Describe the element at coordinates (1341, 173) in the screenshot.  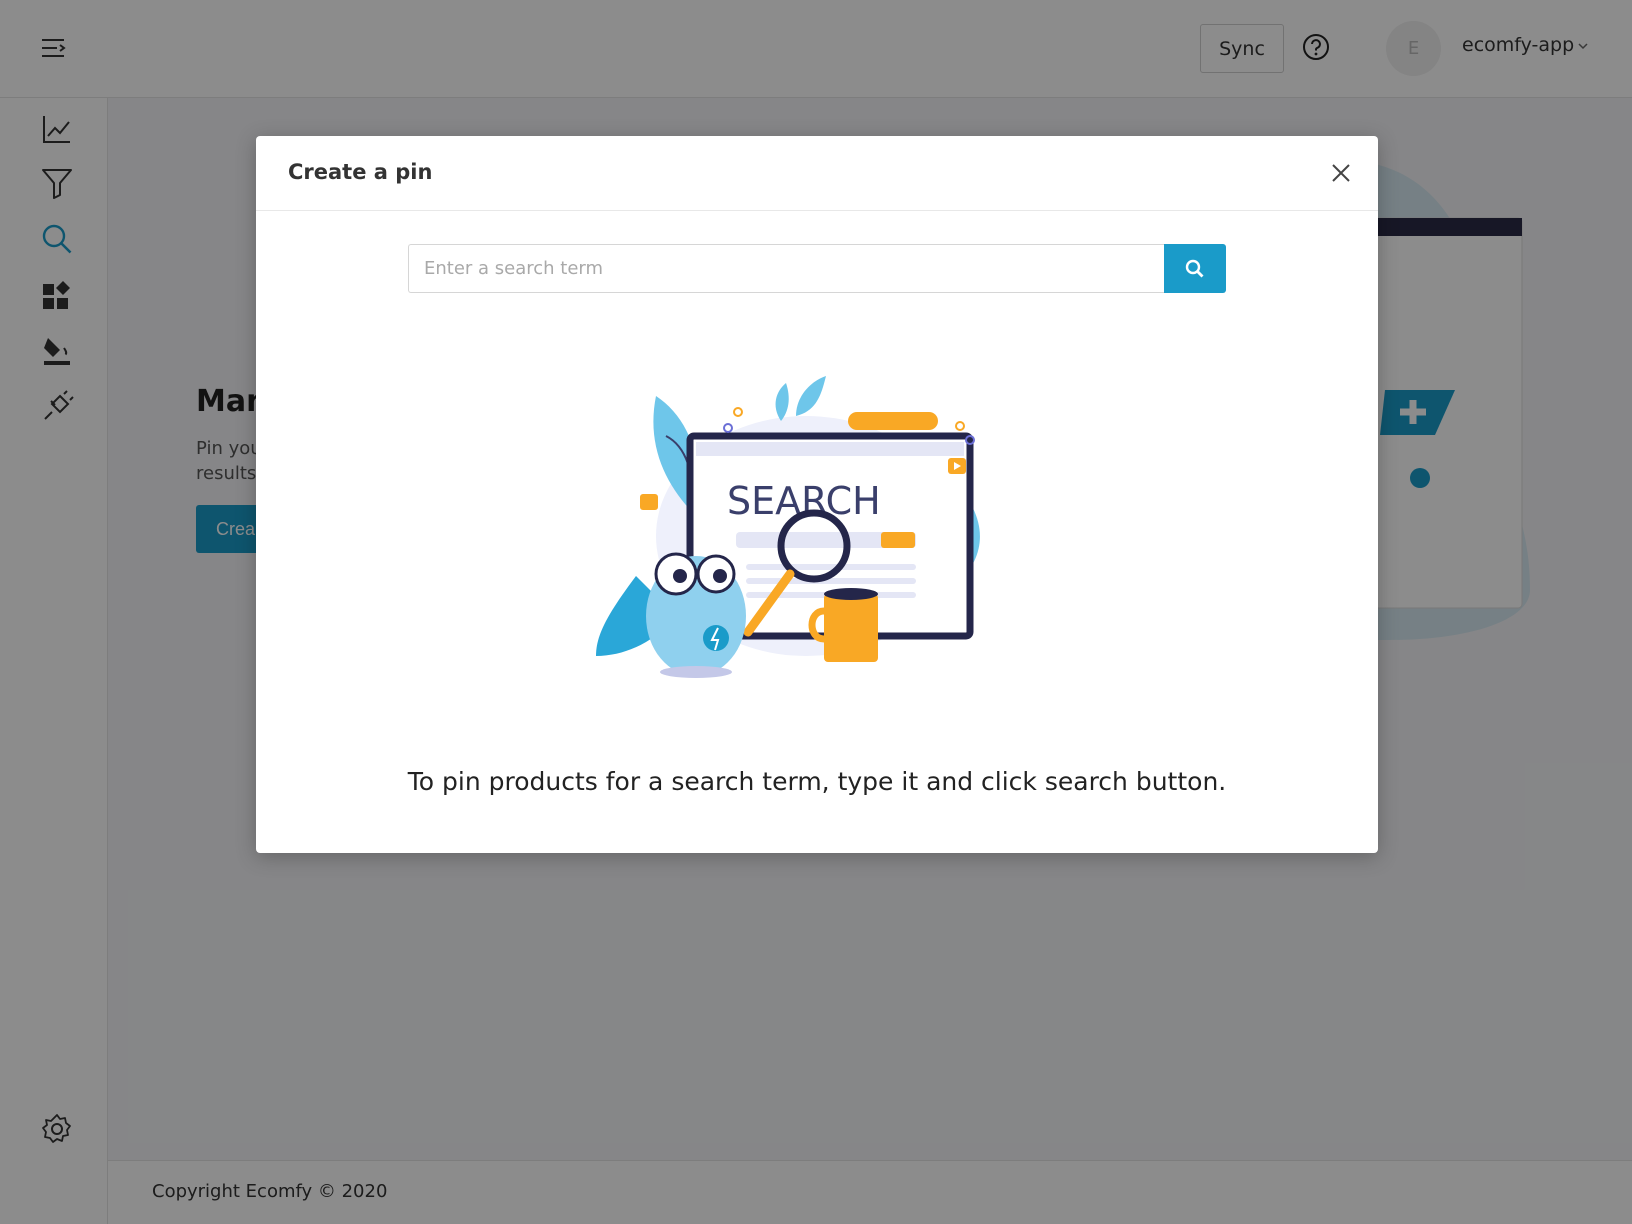
I see `close-icon` at that location.